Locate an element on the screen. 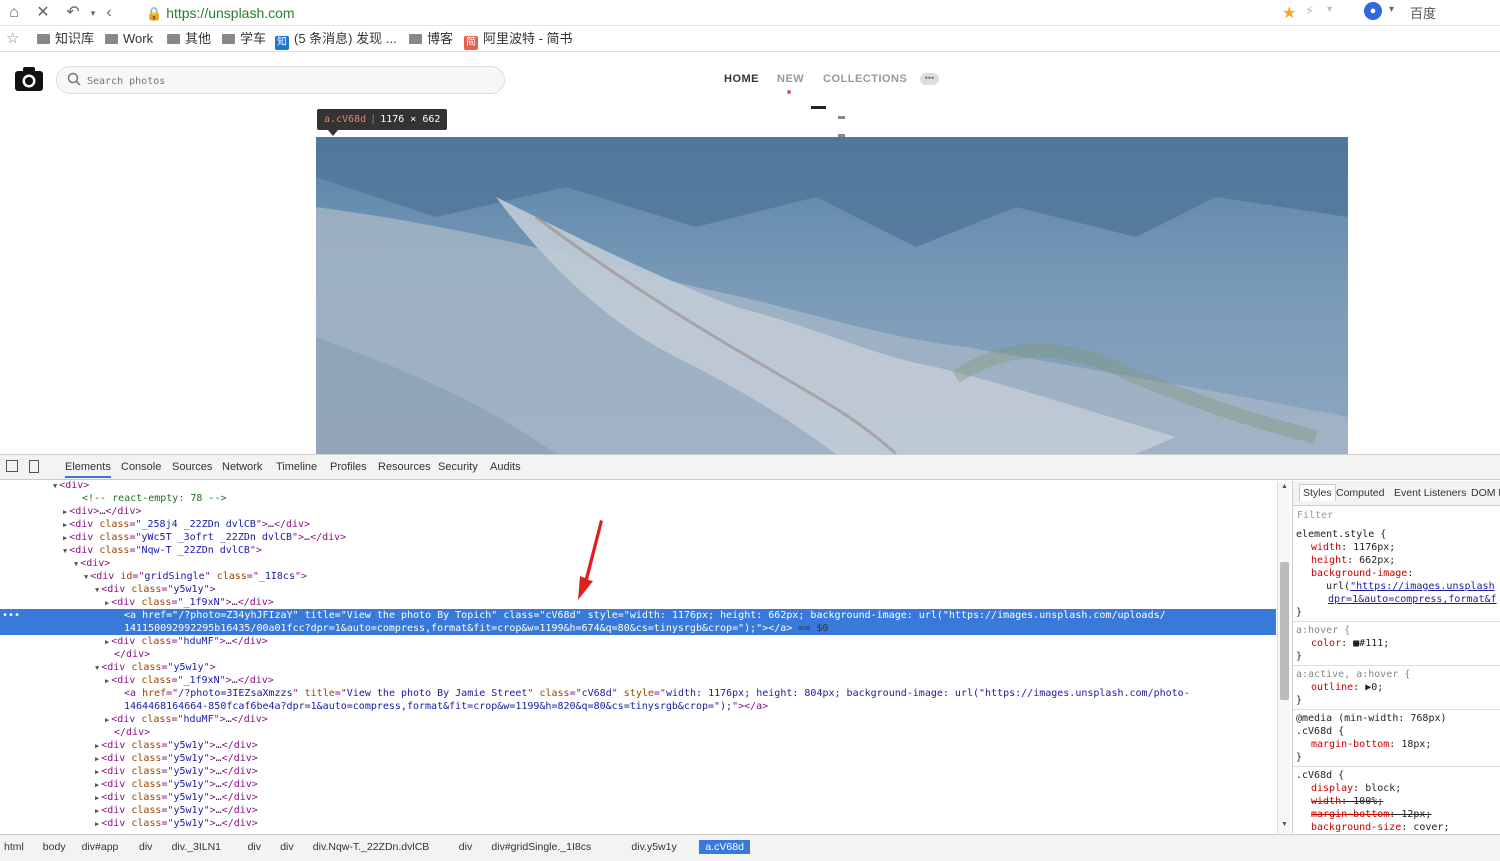 The width and height of the screenshot is (1500, 861). tab-security: Security is located at coordinates (458, 467).